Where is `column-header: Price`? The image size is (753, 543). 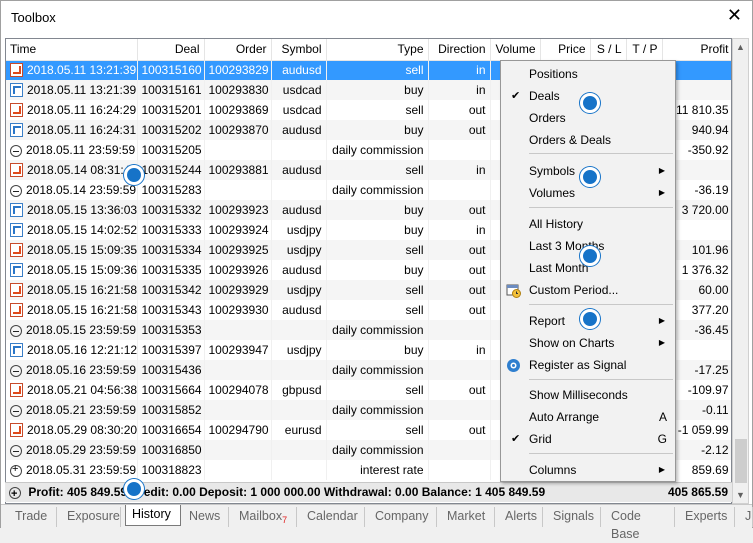 column-header: Price is located at coordinates (565, 50).